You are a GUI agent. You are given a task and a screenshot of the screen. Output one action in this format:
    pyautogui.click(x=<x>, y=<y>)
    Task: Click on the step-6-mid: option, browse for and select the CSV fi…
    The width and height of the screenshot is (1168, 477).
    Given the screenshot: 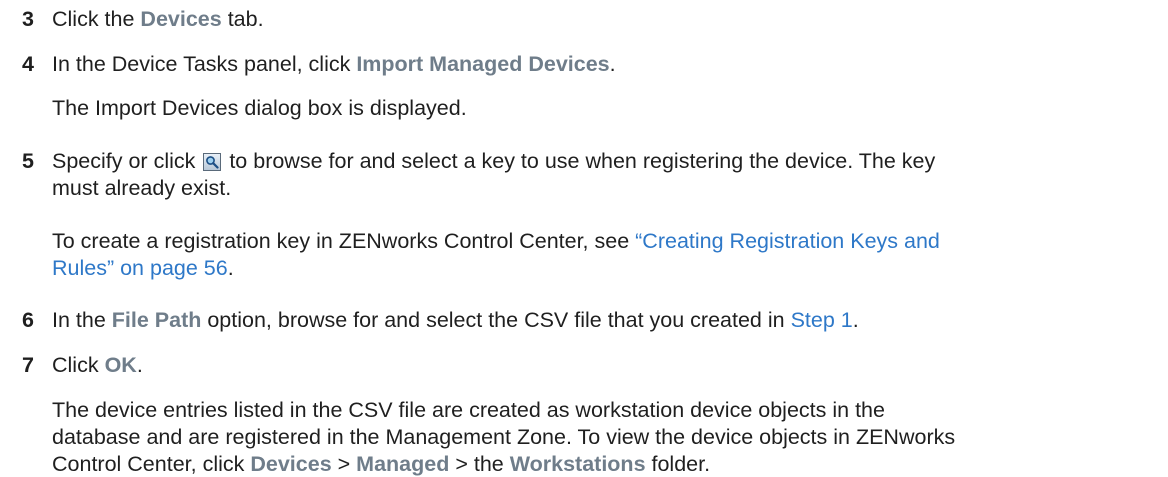 What is the action you would take?
    pyautogui.click(x=496, y=320)
    